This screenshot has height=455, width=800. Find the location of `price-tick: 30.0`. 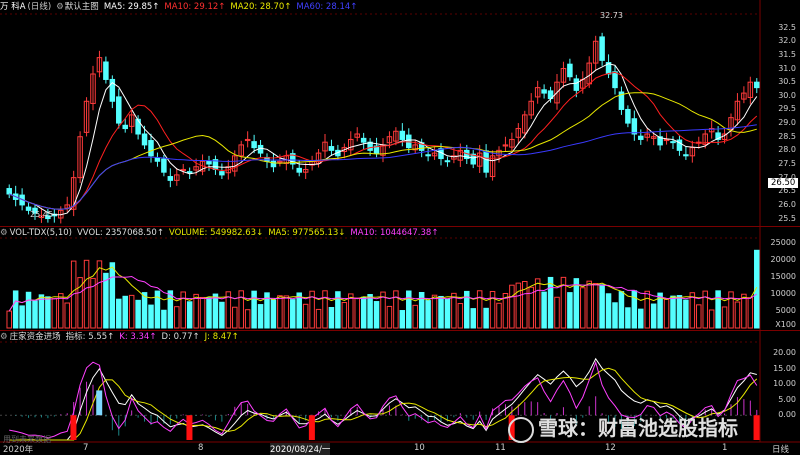

price-tick: 30.0 is located at coordinates (787, 95).